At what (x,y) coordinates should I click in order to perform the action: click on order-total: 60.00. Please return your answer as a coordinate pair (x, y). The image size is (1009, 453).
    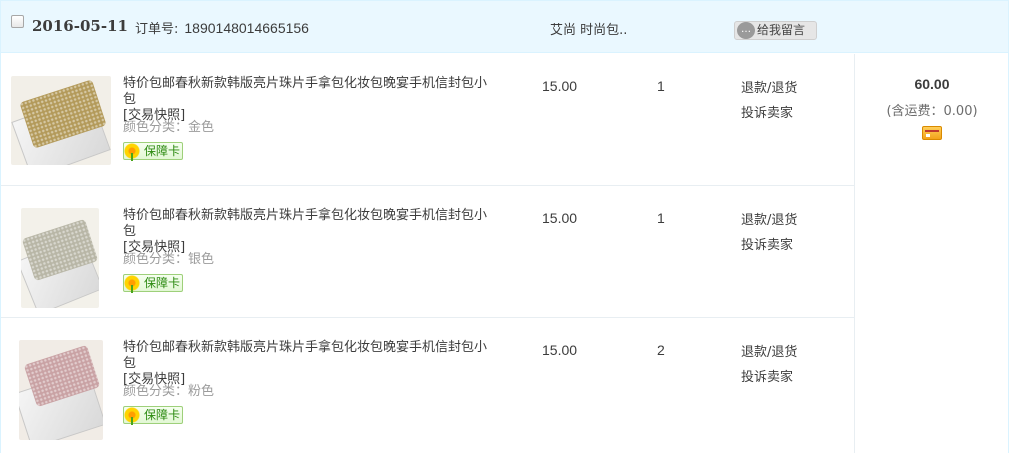
    Looking at the image, I should click on (932, 84).